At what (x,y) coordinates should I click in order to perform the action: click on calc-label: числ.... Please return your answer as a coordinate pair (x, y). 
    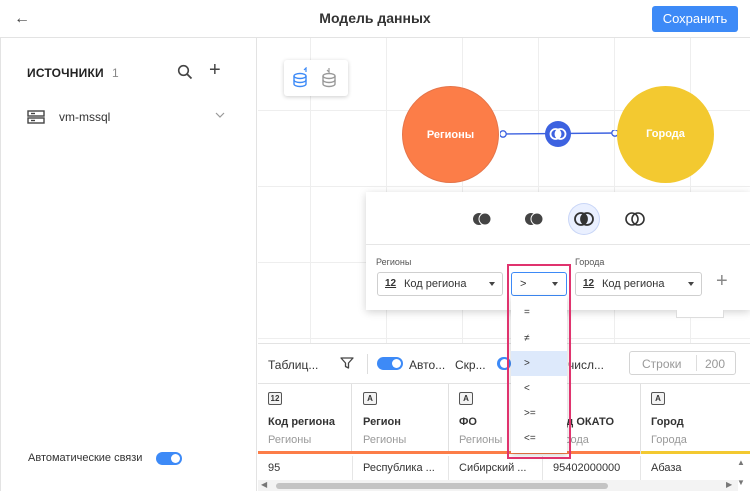
    Looking at the image, I should click on (586, 365).